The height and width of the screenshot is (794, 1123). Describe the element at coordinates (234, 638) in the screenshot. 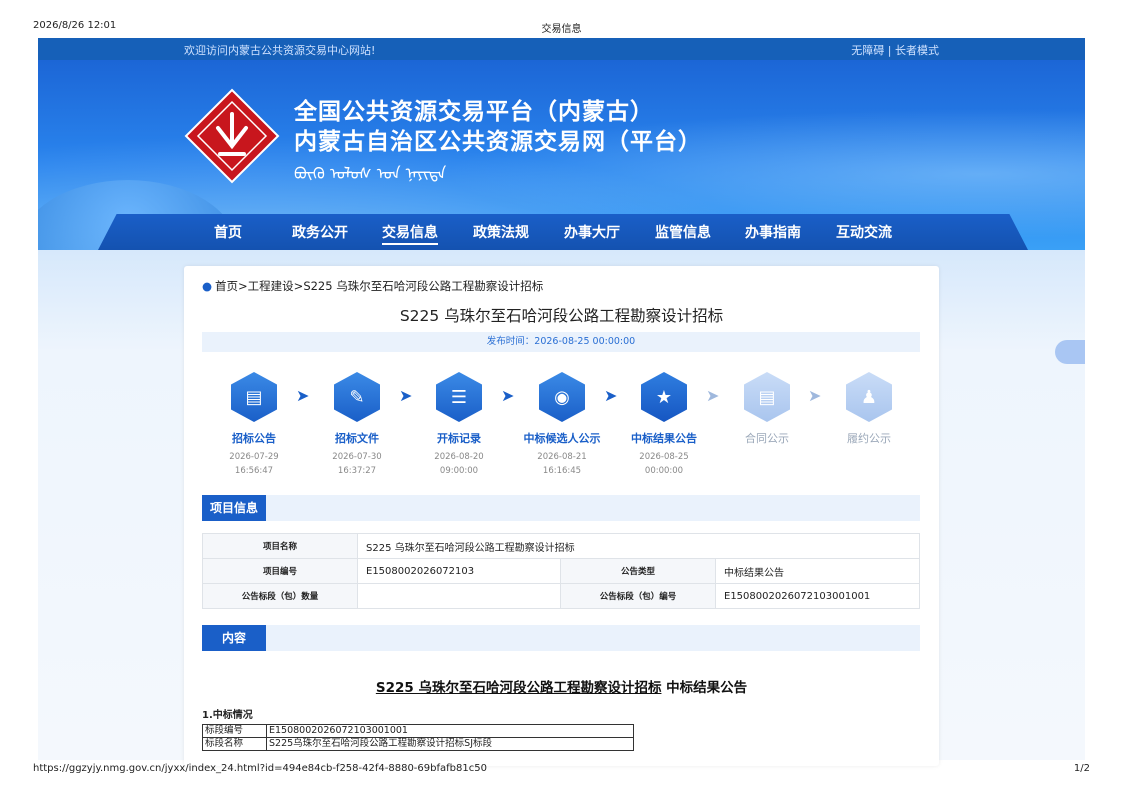

I see `section-tag: 内容` at that location.